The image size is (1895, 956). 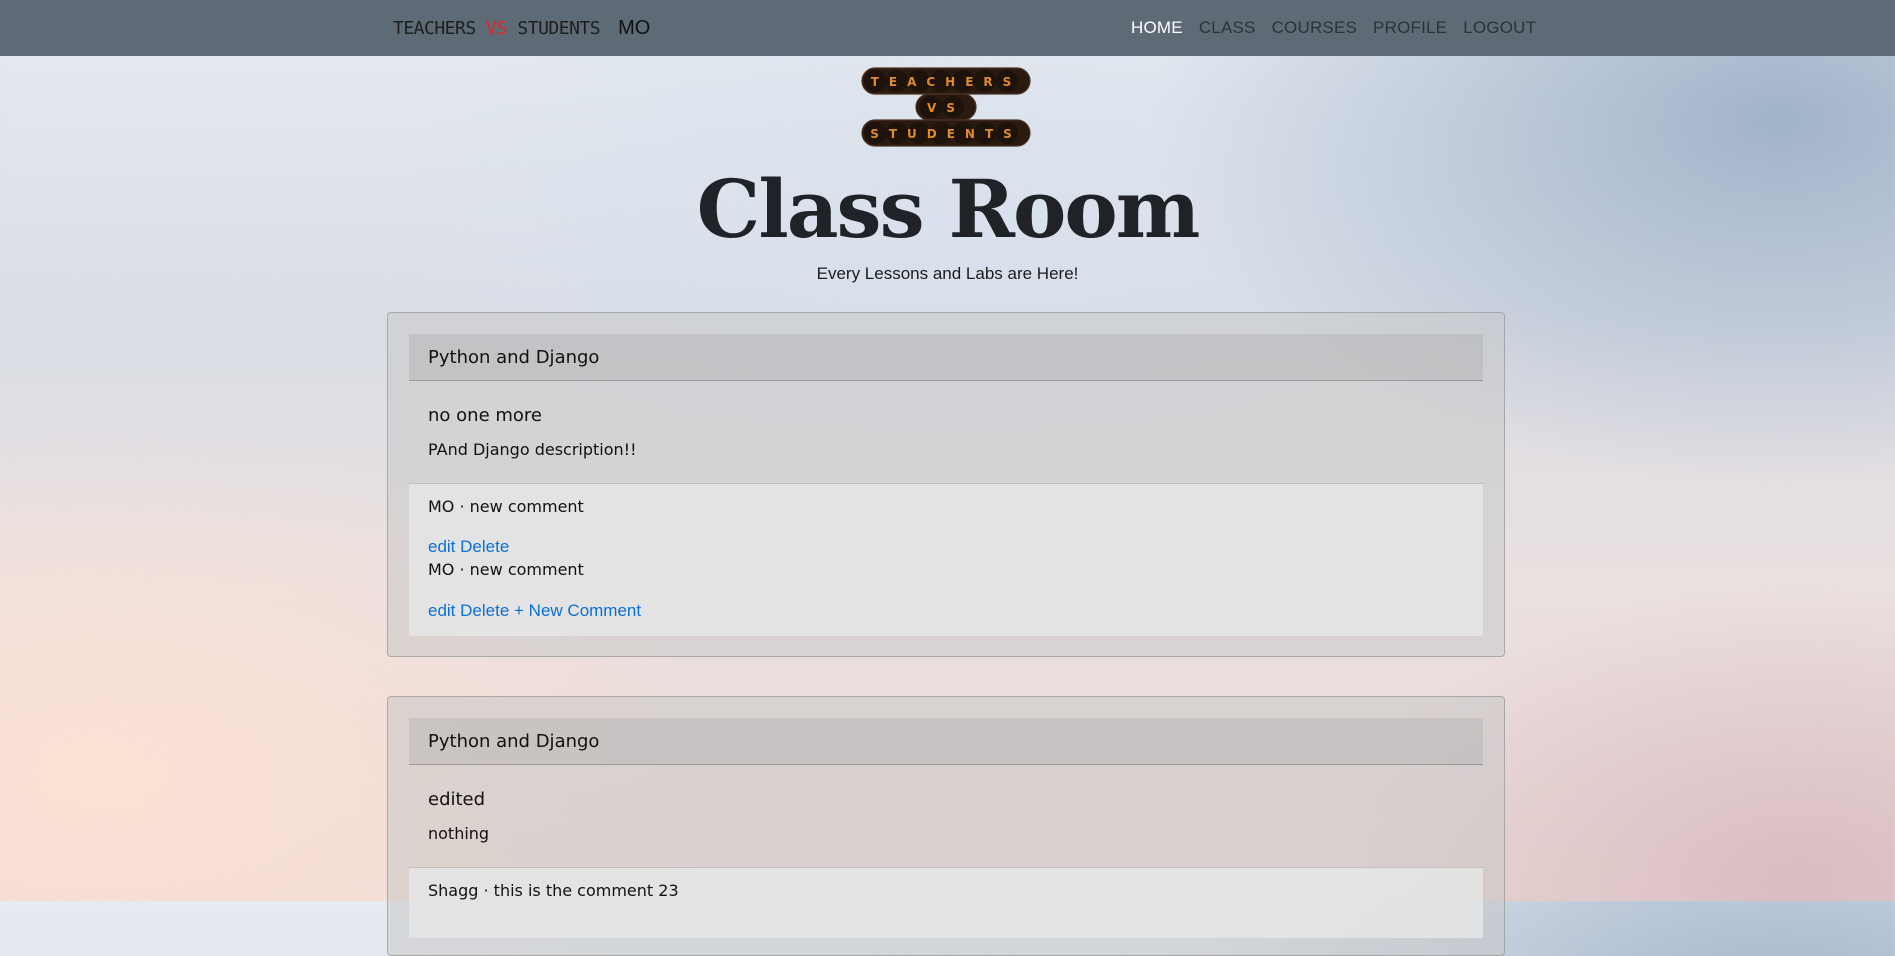 I want to click on lesson-title: edited, so click(x=457, y=799).